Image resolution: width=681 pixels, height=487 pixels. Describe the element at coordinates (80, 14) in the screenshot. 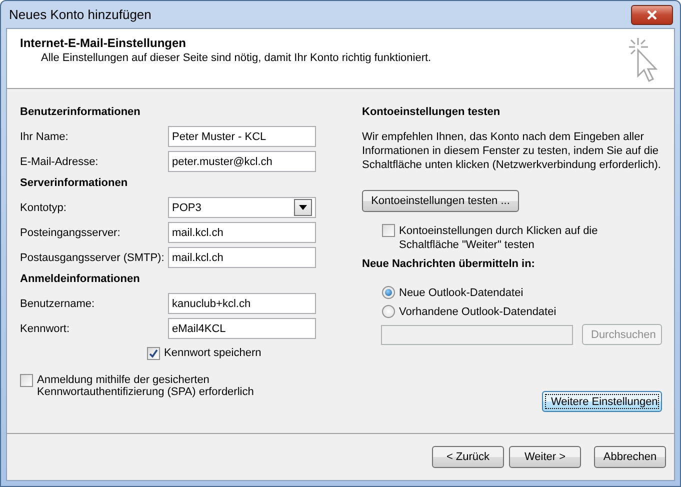

I see `window-title: Neues Konto hinzufügen` at that location.